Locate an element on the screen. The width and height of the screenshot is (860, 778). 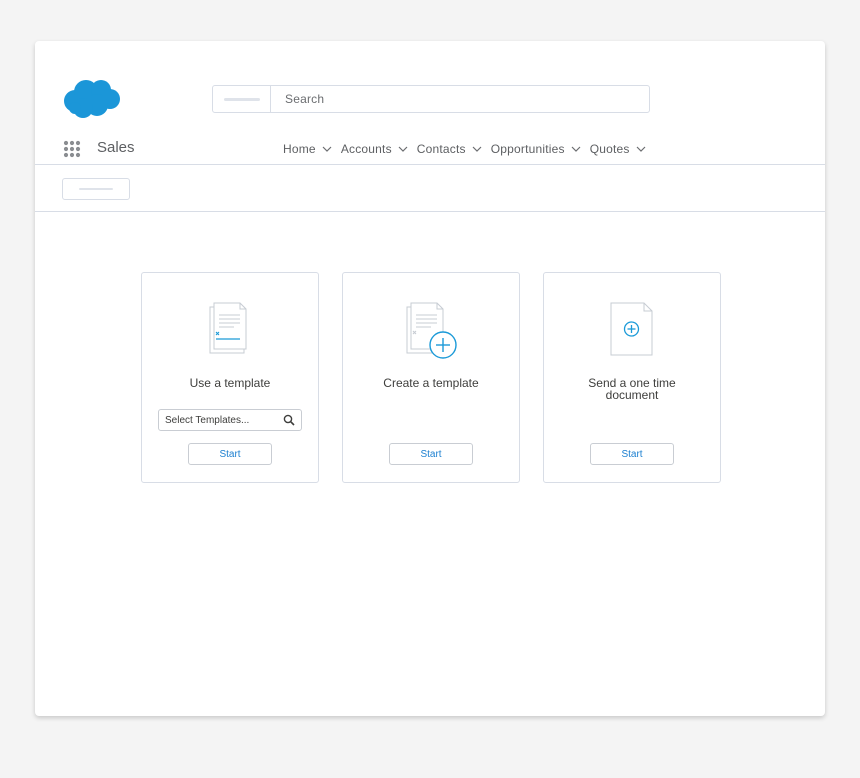
nav-tab-accounts: Accounts is located at coordinates (374, 149).